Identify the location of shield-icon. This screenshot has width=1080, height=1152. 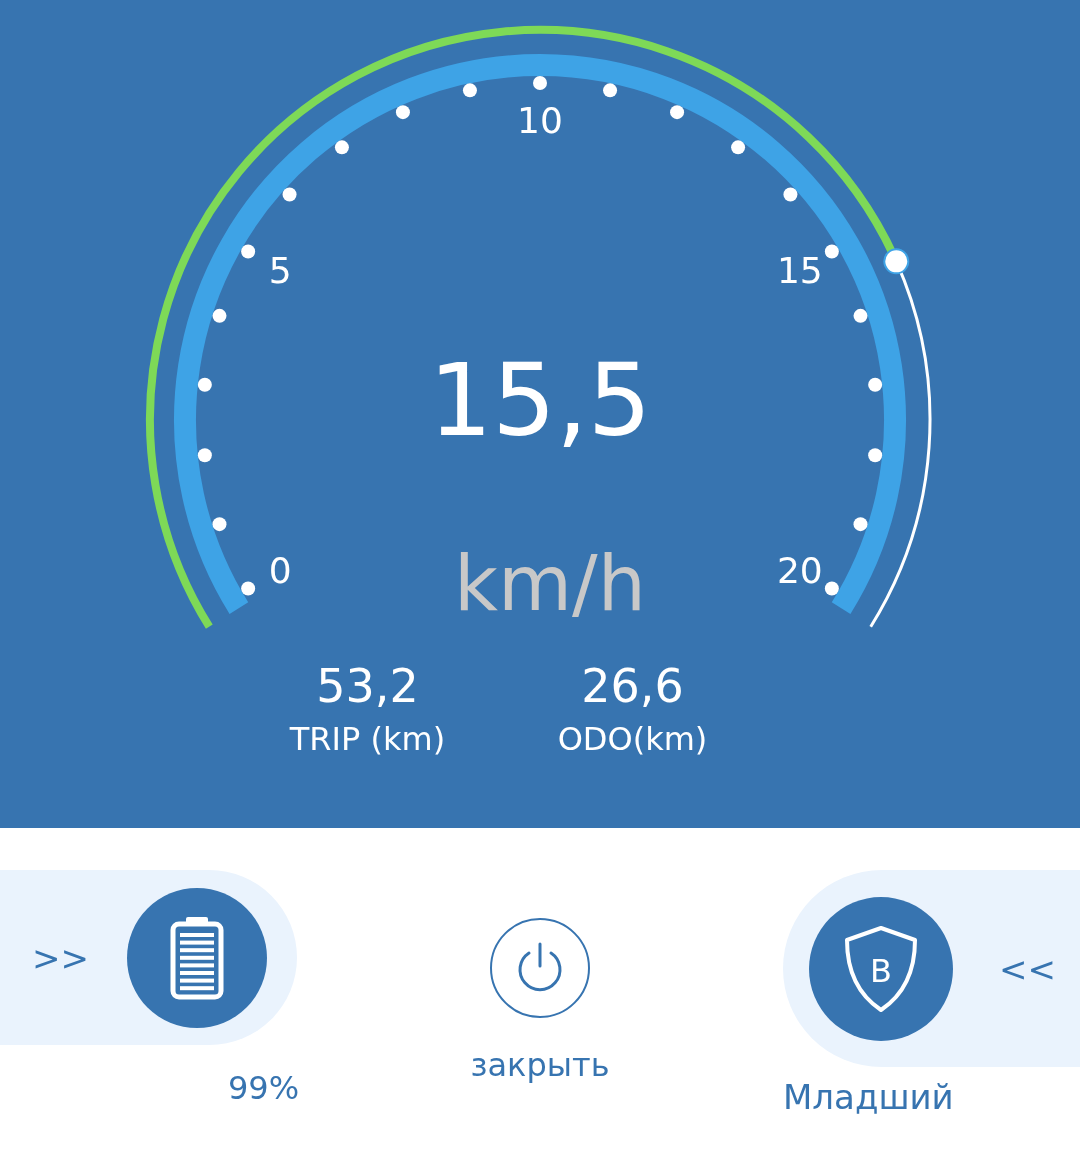
(881, 968).